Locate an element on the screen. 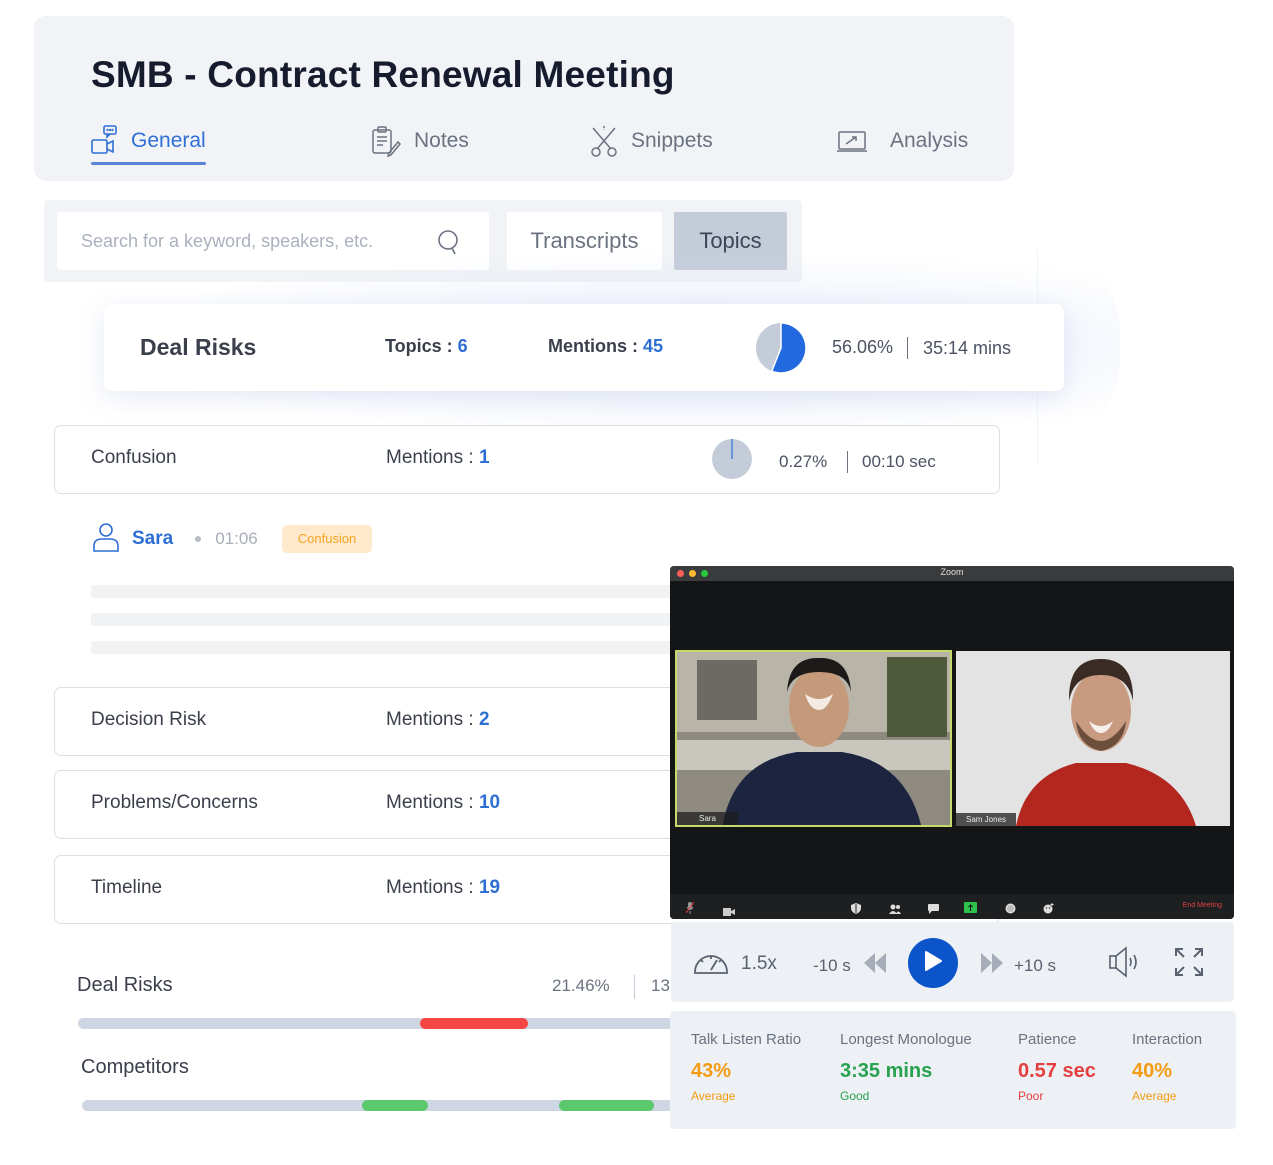 The width and height of the screenshot is (1273, 1165). timeline-label-competitors: Competitors is located at coordinates (135, 1067).